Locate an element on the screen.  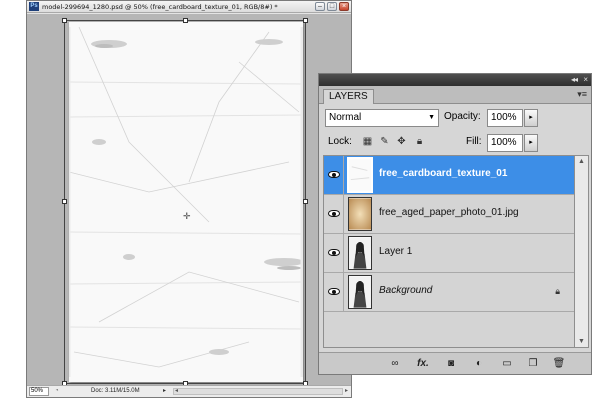
panel-tabbar: LAYERS ▾≡ is located at coordinates (455, 95).